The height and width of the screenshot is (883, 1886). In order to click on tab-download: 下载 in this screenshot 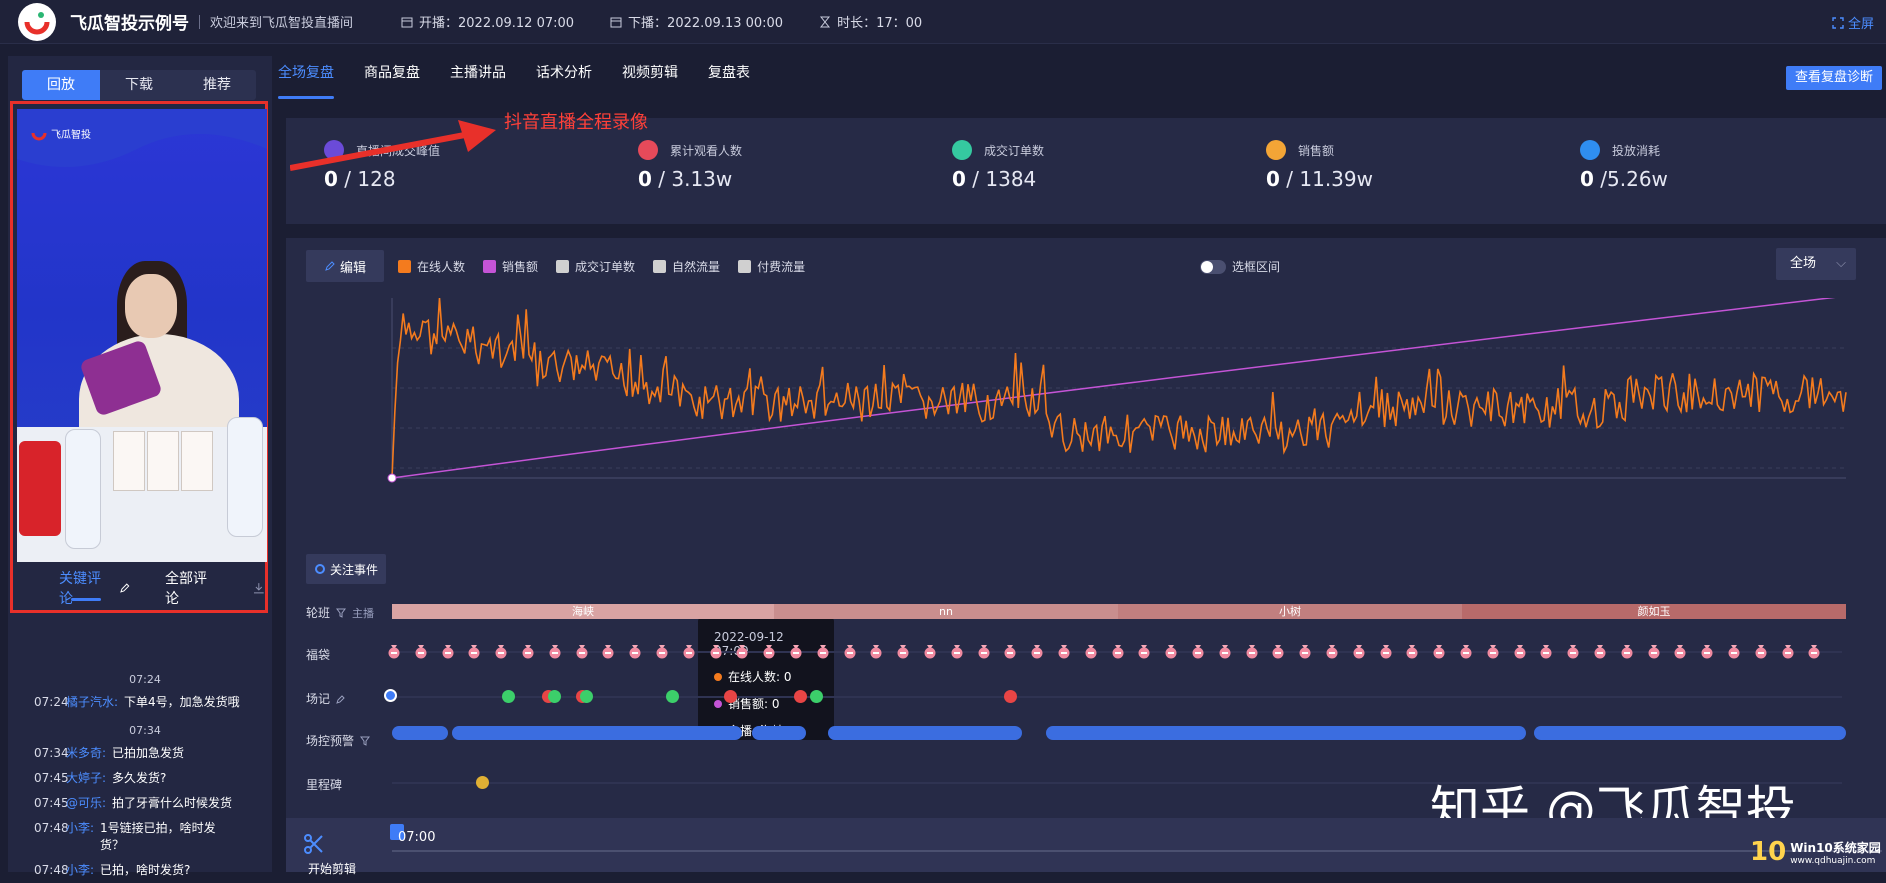, I will do `click(139, 85)`.